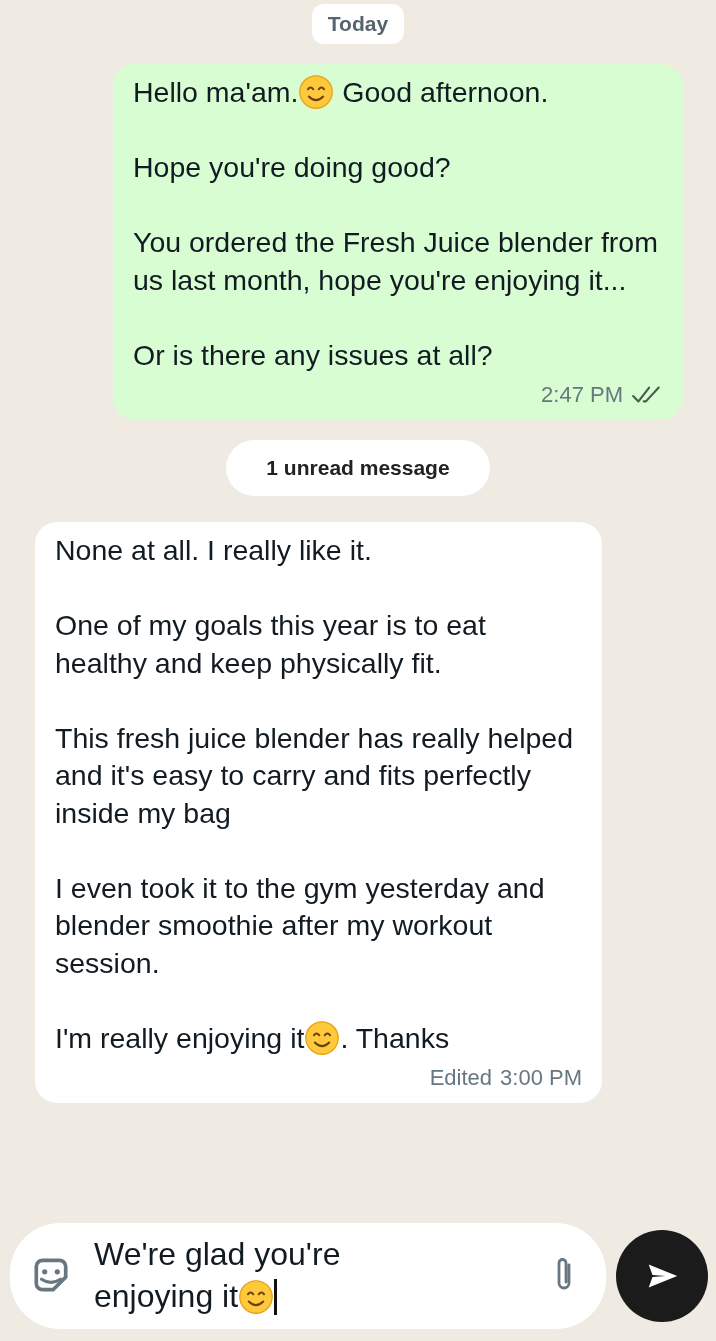 The width and height of the screenshot is (716, 1341). Describe the element at coordinates (395, 1037) in the screenshot. I see `message-text: . Thanks` at that location.